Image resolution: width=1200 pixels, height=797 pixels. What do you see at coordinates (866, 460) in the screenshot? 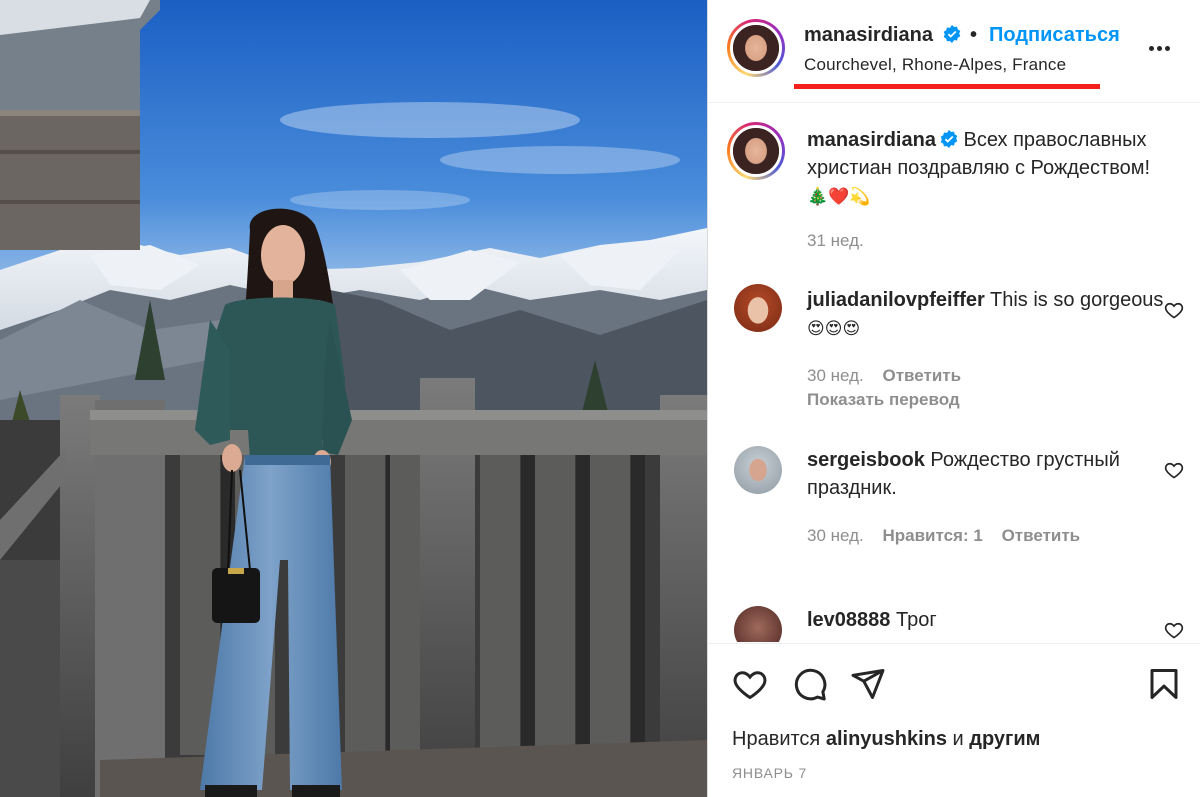
I see `comment-username: sergeisbook` at bounding box center [866, 460].